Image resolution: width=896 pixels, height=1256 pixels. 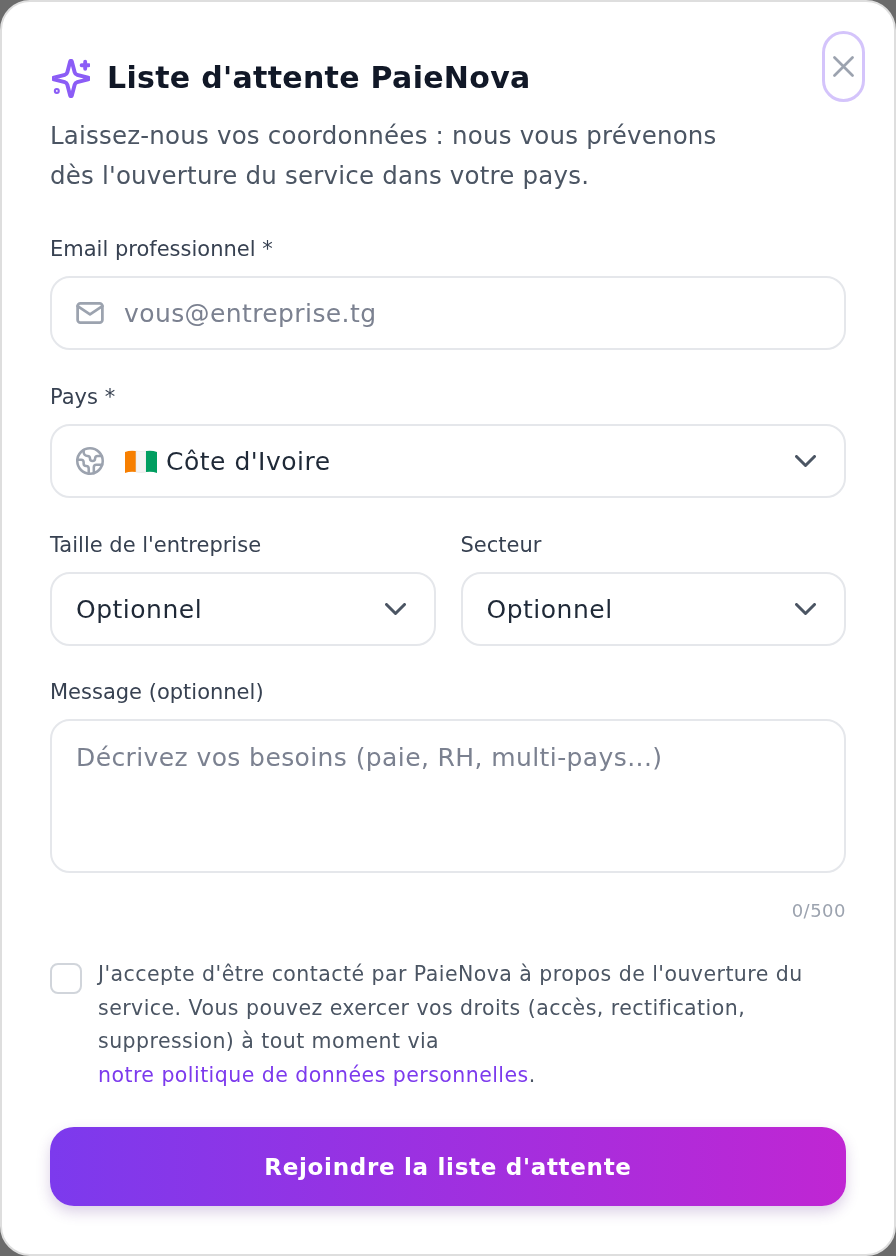 I want to click on dialog-title: Liste d'attente PaieNova, so click(x=319, y=78).